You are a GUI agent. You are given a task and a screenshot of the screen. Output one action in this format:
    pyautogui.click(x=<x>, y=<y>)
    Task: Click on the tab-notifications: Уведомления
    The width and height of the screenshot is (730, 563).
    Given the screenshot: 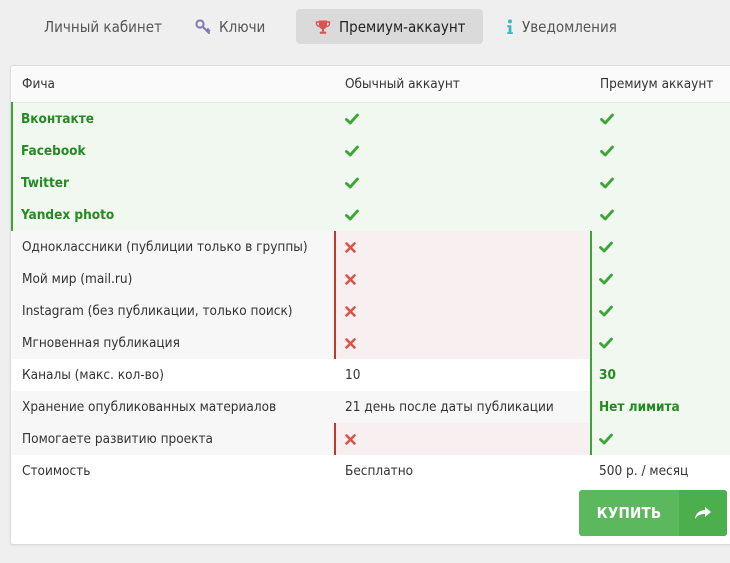 What is the action you would take?
    pyautogui.click(x=569, y=26)
    